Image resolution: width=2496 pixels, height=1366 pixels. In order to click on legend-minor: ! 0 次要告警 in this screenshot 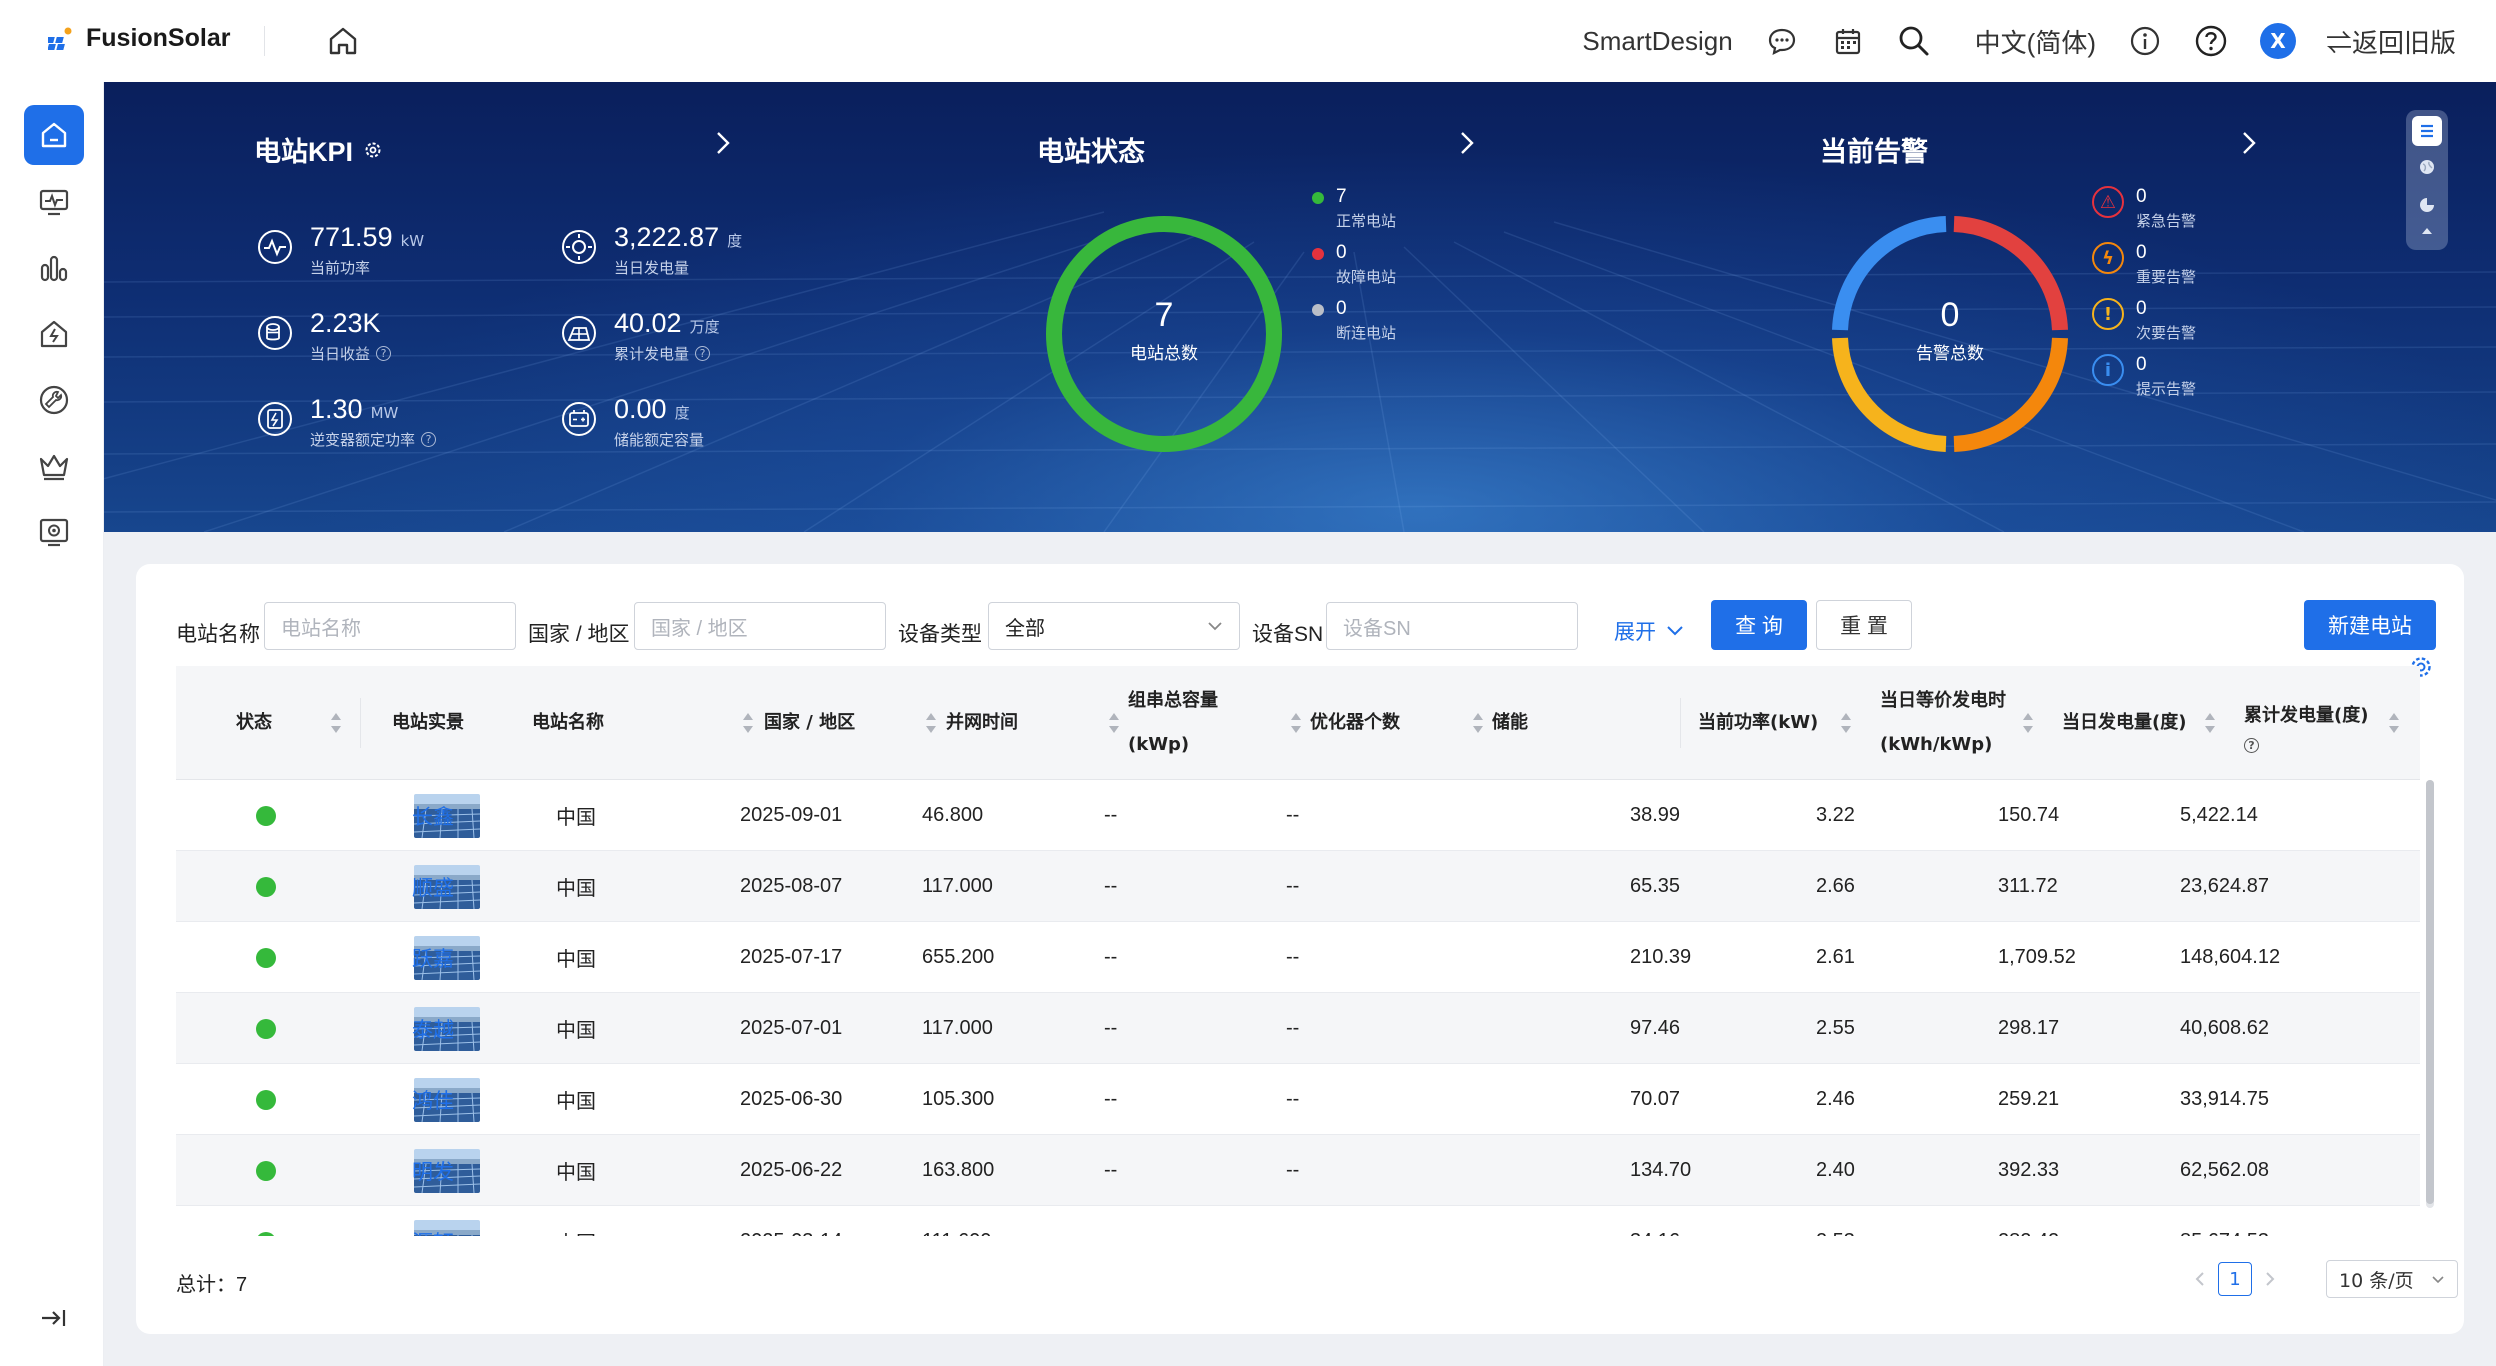, I will do `click(2144, 326)`.